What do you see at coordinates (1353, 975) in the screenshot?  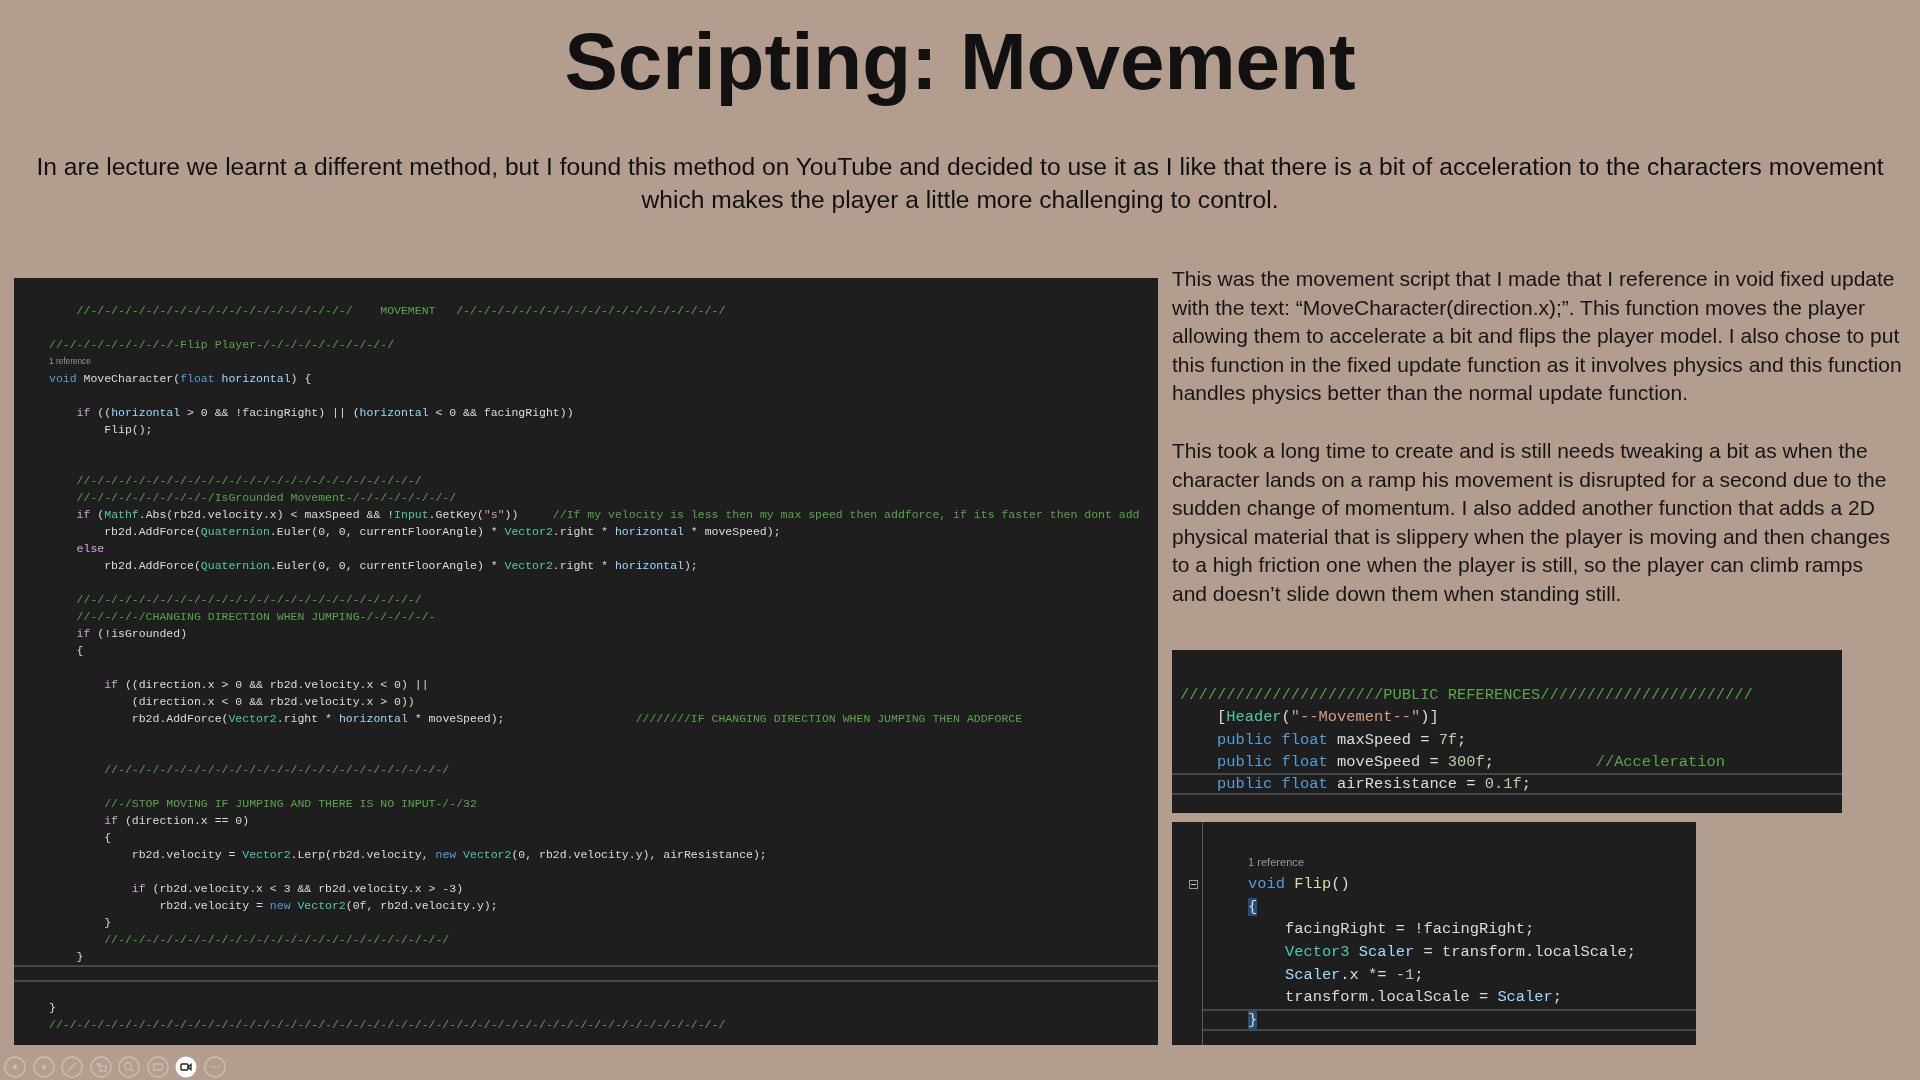 I see `code-line: Scaler.x *= -1;` at bounding box center [1353, 975].